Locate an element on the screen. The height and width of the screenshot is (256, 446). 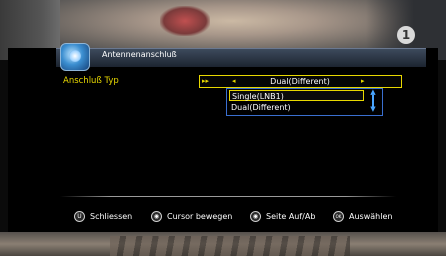
fast-forward-icon: ▸▸ is located at coordinates (206, 81).